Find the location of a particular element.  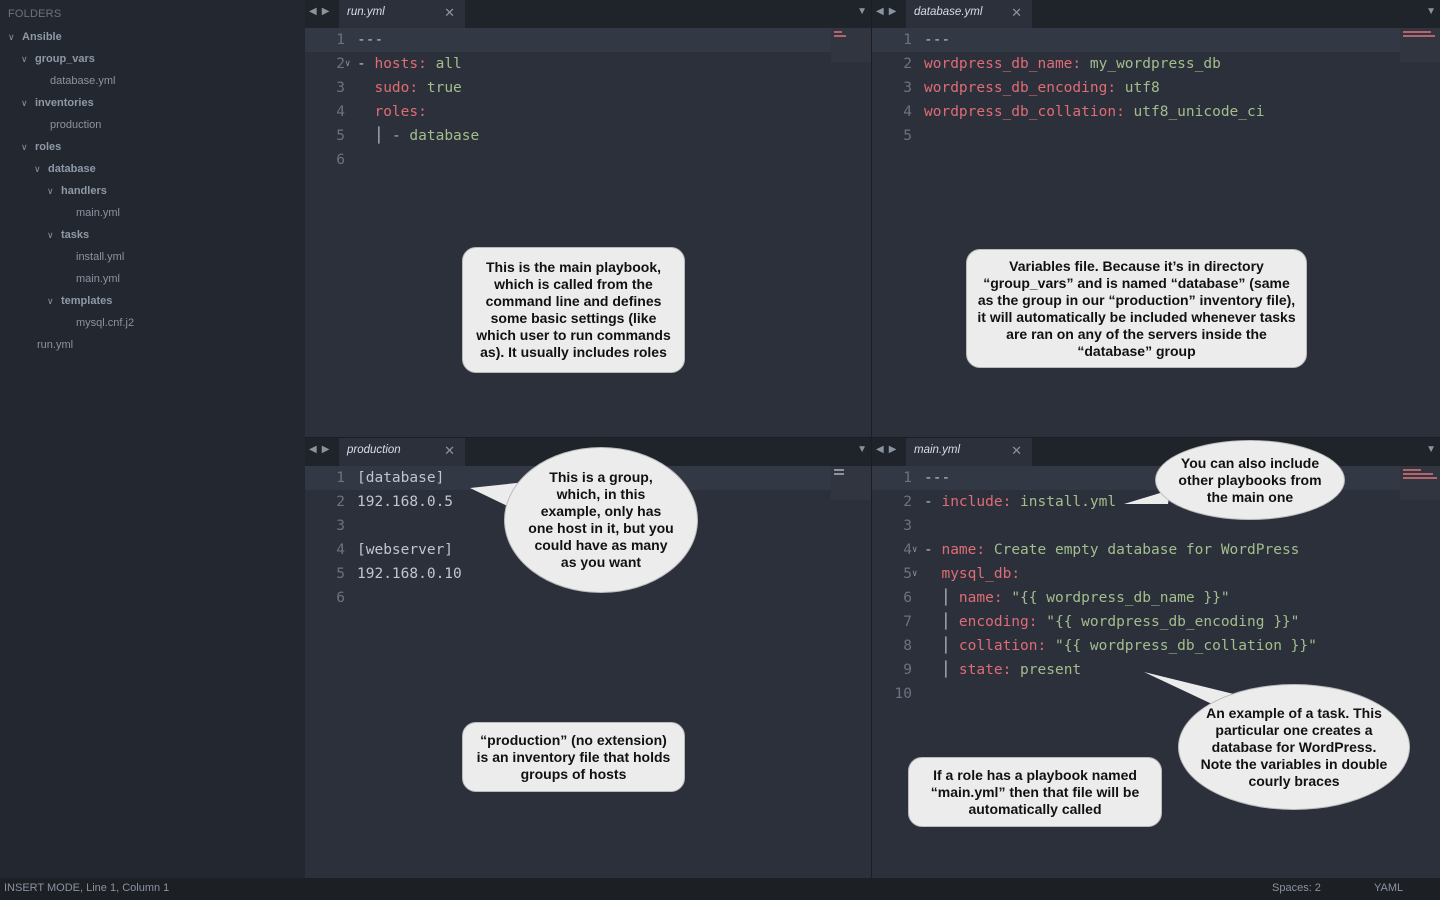

horizontal-divider is located at coordinates (872, 437).